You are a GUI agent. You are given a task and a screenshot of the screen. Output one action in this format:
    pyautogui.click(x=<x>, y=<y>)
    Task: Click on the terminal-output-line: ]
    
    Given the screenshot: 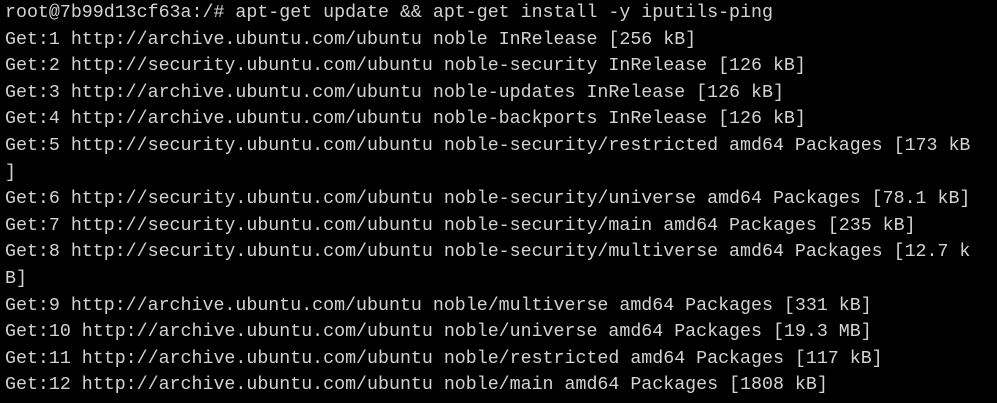 What is the action you would take?
    pyautogui.click(x=10, y=172)
    